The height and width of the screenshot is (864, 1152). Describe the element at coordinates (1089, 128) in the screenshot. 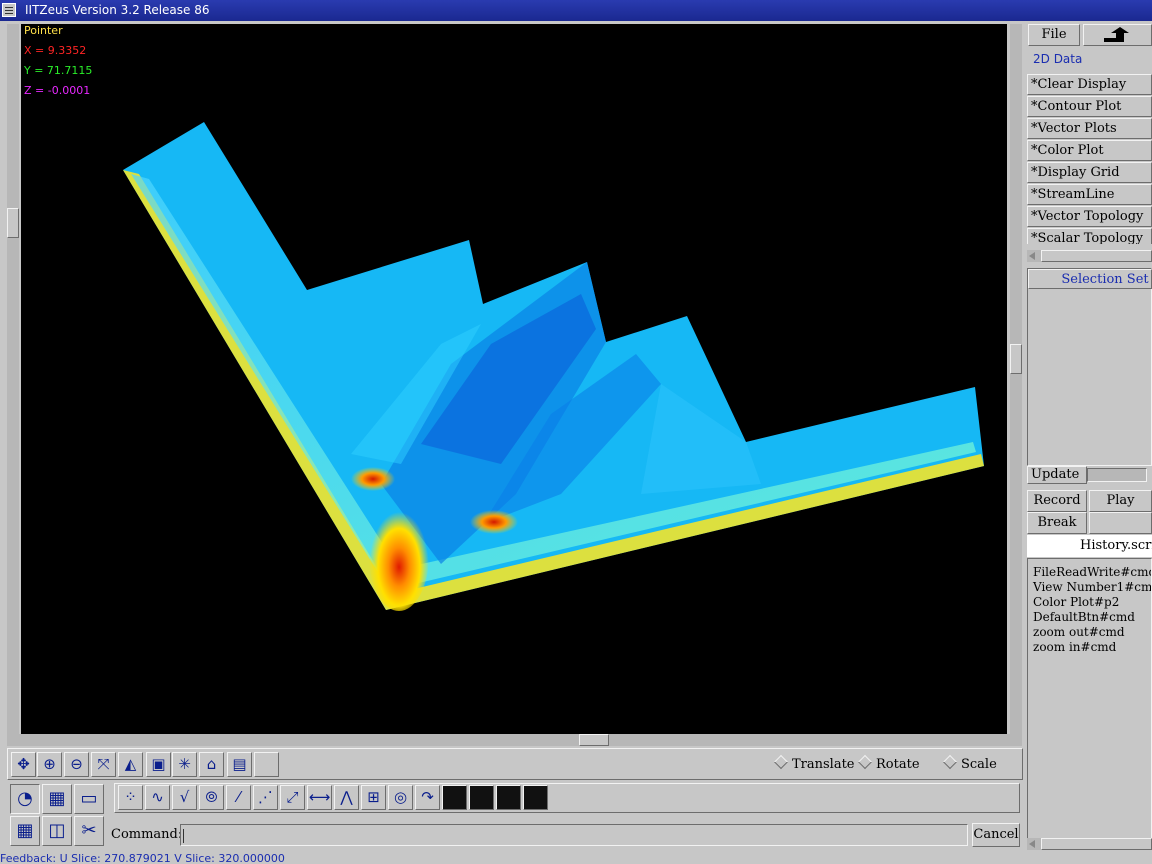

I see `menu-item-vector-plots: *Vector Plots` at that location.